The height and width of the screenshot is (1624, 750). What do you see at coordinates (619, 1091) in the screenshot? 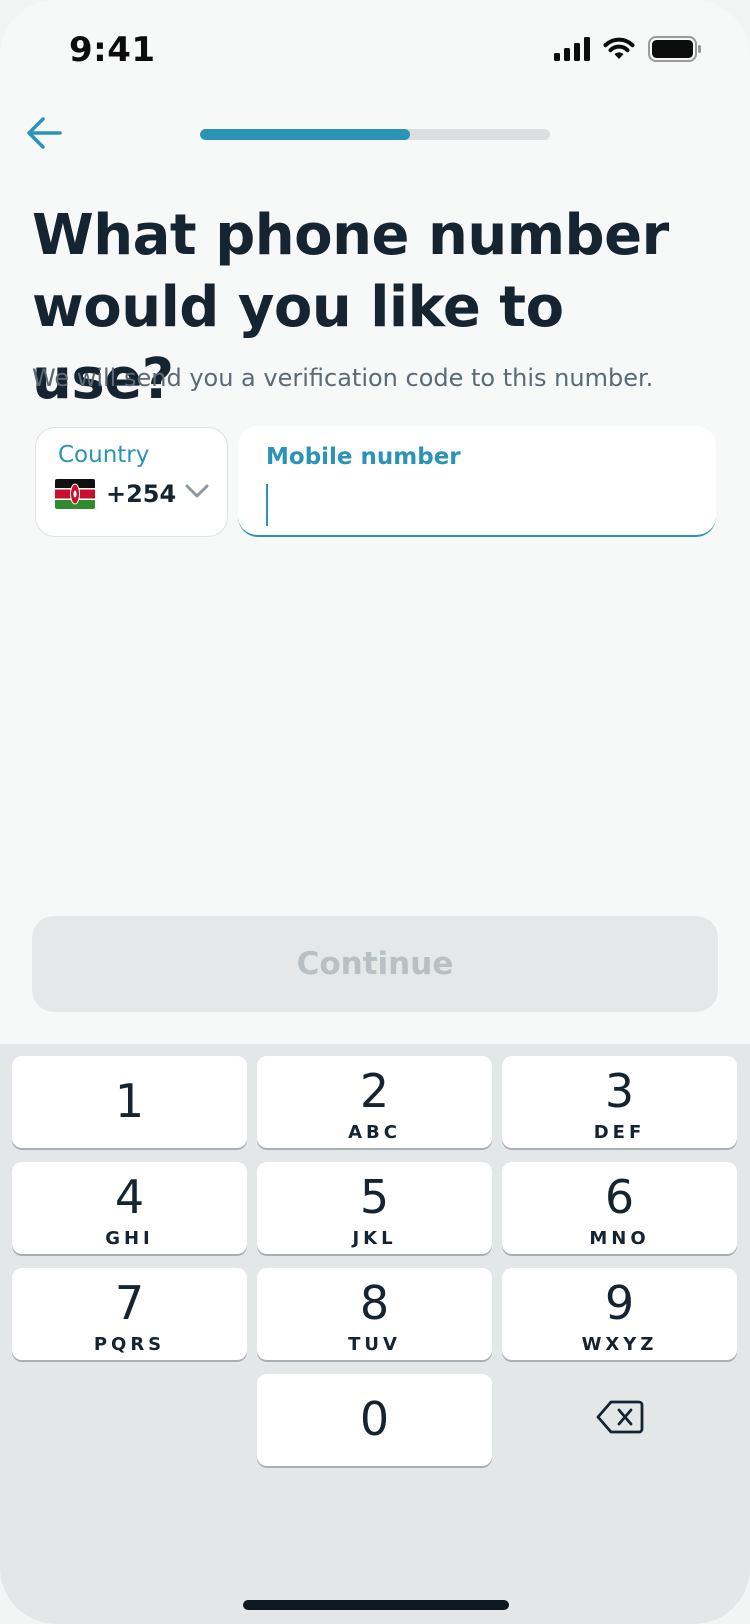
I see `key-digit: 3` at bounding box center [619, 1091].